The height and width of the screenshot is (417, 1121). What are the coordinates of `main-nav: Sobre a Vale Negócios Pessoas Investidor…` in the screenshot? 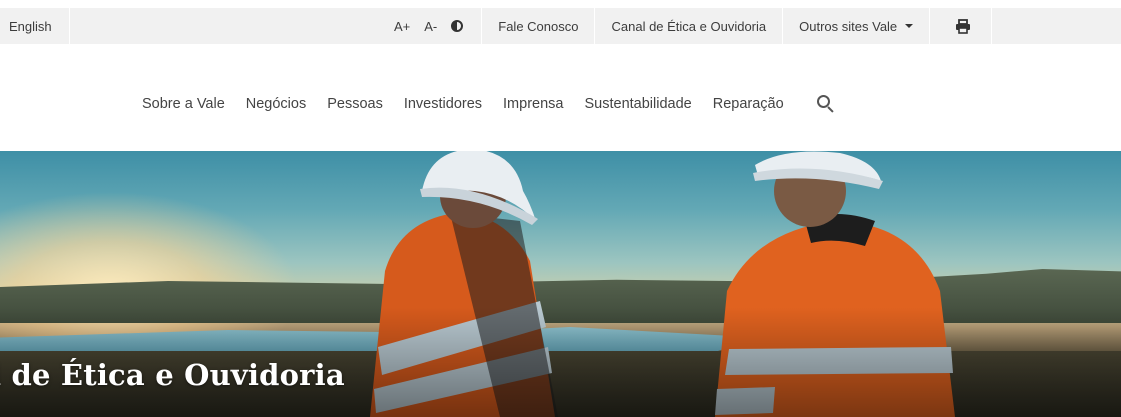 It's located at (489, 104).